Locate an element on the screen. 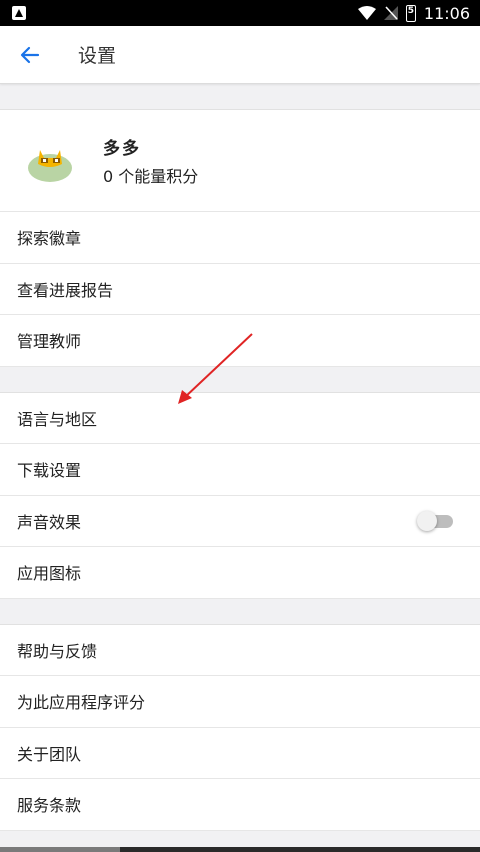 Image resolution: width=480 pixels, height=852 pixels. wifi-icon is located at coordinates (366, 13).